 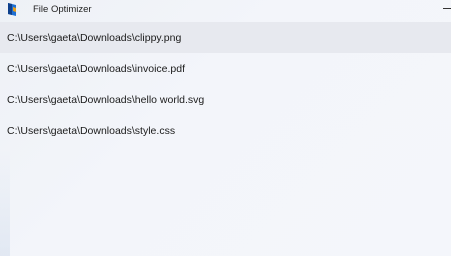 What do you see at coordinates (62, 9) in the screenshot?
I see `window-title: File Optimizer` at bounding box center [62, 9].